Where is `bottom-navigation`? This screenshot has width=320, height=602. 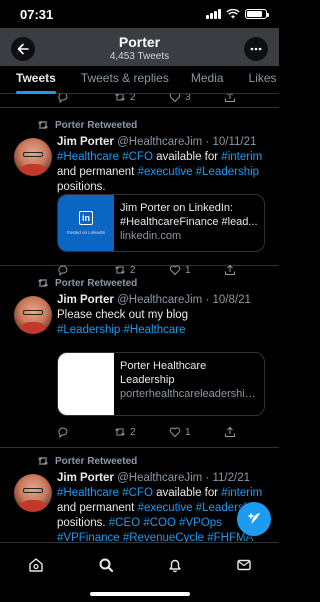
bottom-navigation is located at coordinates (139, 572).